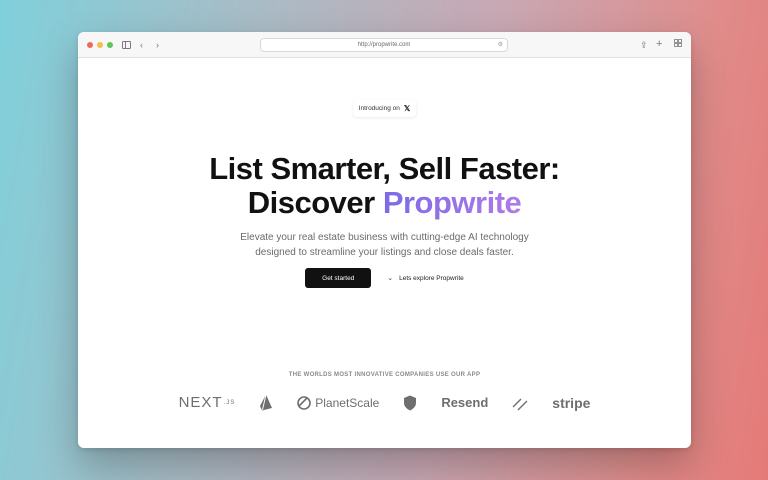  I want to click on headline-line1: List Smarter, Sell Faster:, so click(384, 168).